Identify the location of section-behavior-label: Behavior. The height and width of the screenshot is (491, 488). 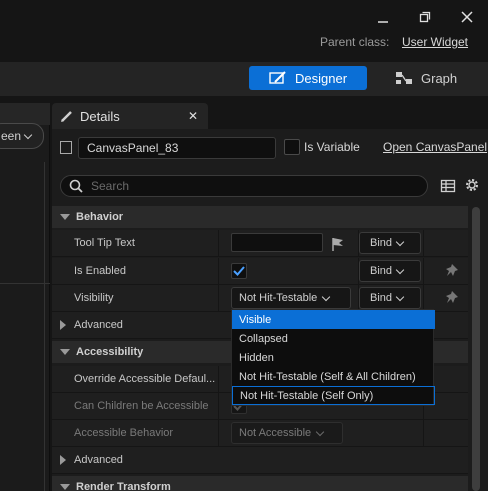
(100, 217).